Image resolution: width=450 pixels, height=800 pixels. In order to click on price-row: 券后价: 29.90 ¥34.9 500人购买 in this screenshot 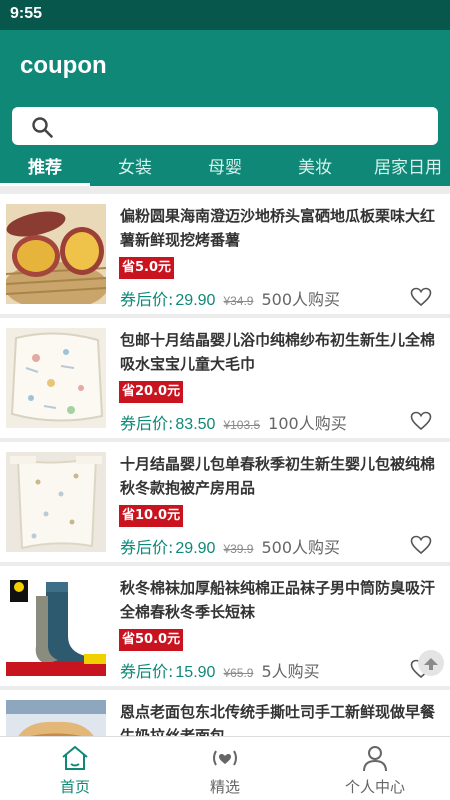, I will do `click(280, 297)`.